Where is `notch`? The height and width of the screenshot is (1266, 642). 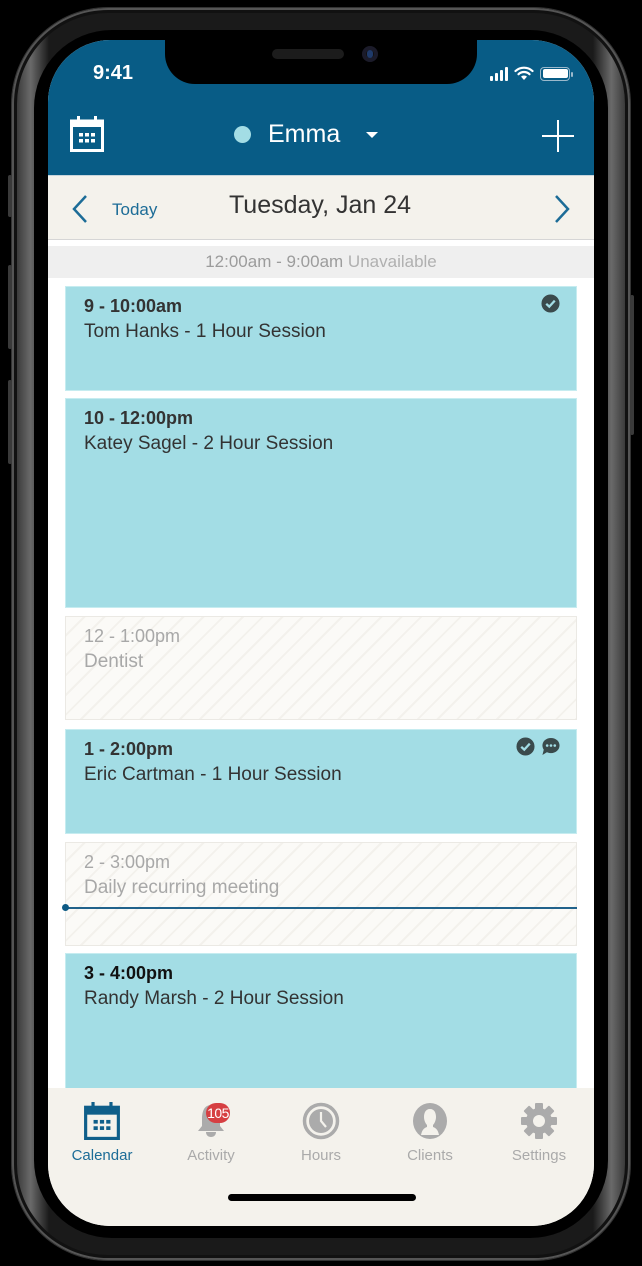
notch is located at coordinates (321, 62).